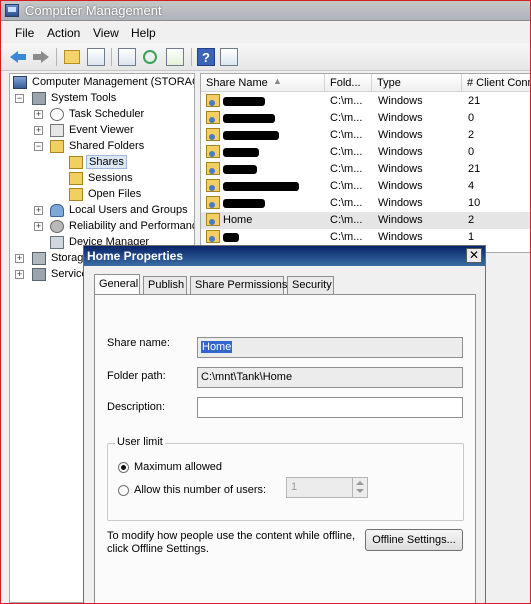  What do you see at coordinates (102, 163) in the screenshot?
I see `tree-item-shares: Shares` at bounding box center [102, 163].